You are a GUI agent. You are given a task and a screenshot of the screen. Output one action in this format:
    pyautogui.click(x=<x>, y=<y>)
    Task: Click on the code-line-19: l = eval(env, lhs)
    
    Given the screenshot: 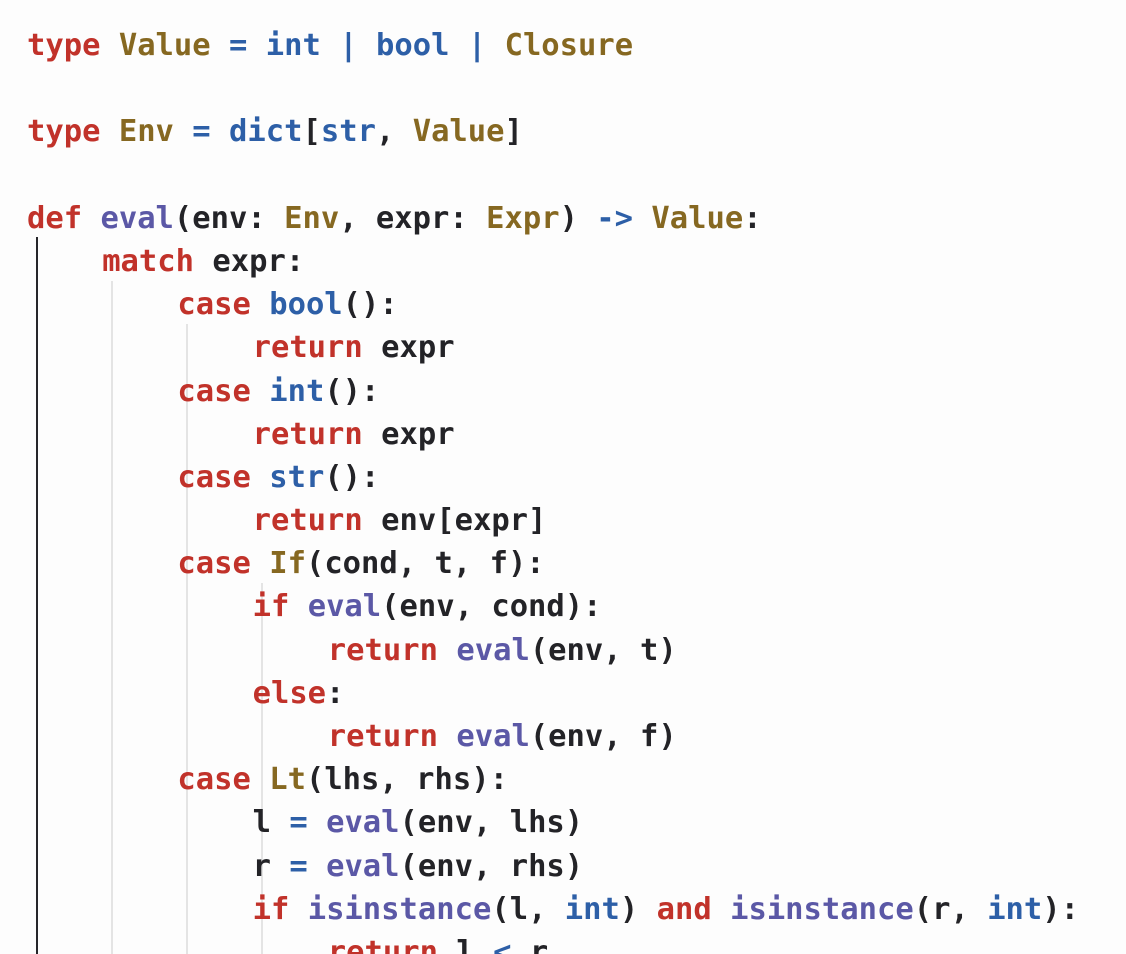 What is the action you would take?
    pyautogui.click(x=576, y=822)
    